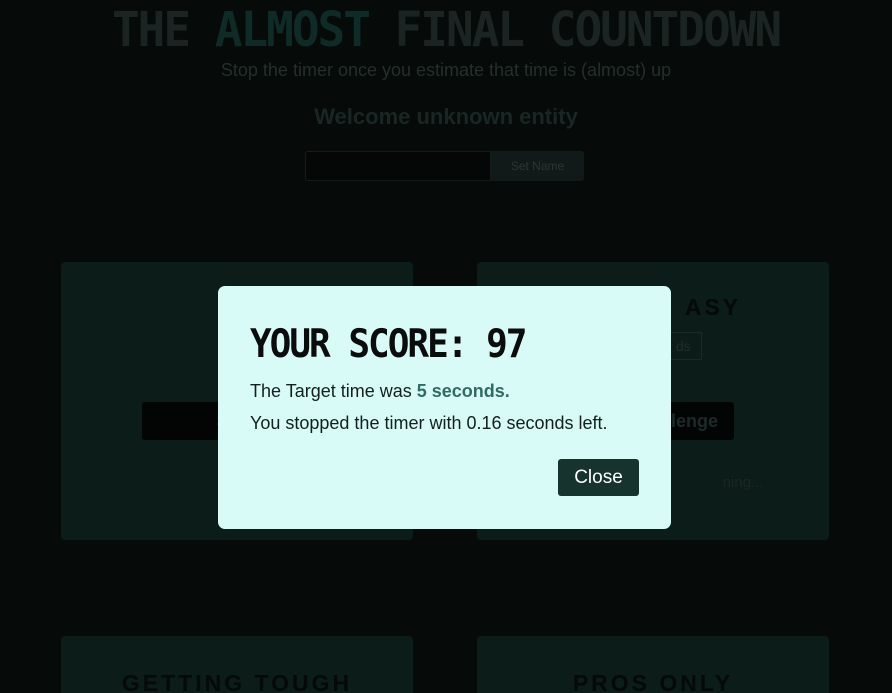 The width and height of the screenshot is (892, 693). Describe the element at coordinates (388, 345) in the screenshot. I see `score-title: YOUR SCORE: 97` at that location.